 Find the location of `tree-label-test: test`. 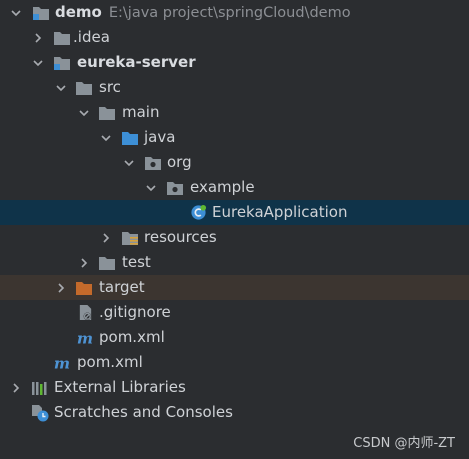

tree-label-test: test is located at coordinates (136, 262).